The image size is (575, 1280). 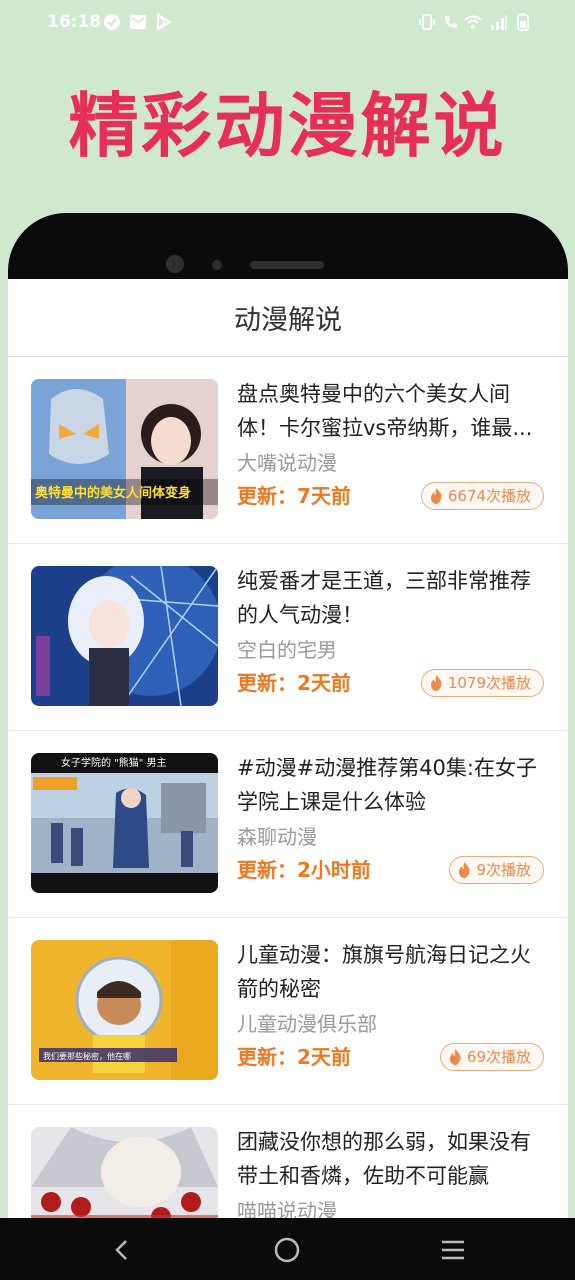 What do you see at coordinates (164, 22) in the screenshot?
I see `play-store-icon` at bounding box center [164, 22].